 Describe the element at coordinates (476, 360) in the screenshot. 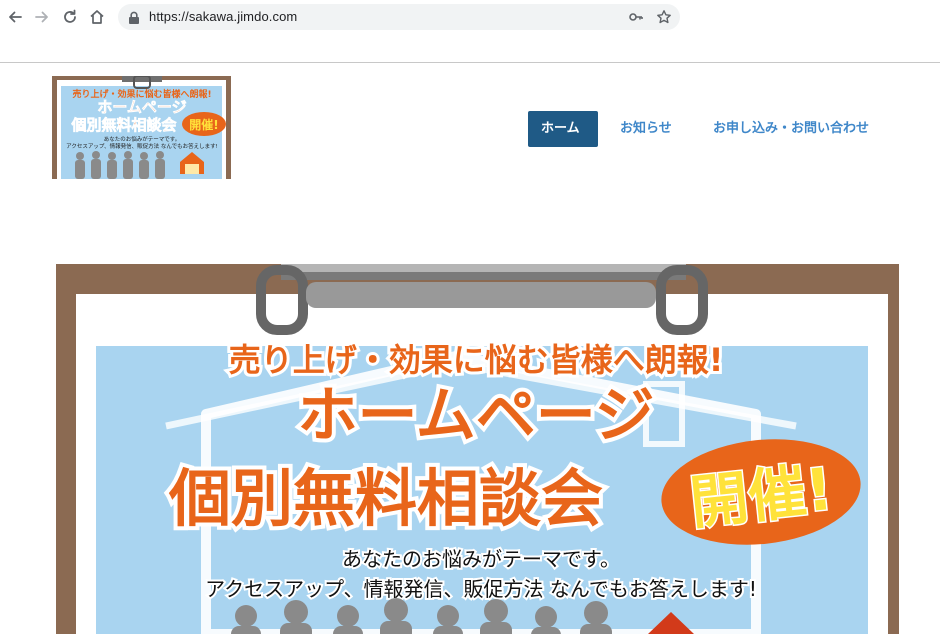

I see `hero-line1: 売り上げ・効果に悩む皆様へ朗報!` at that location.